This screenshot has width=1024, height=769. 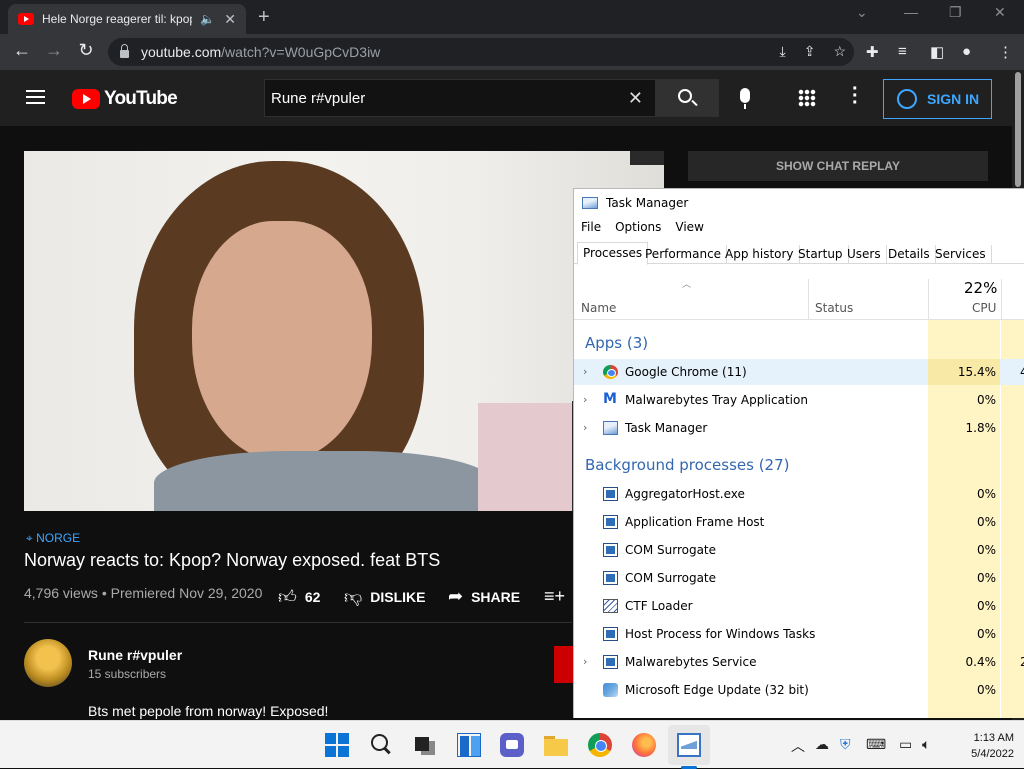 I want to click on network-icon: ▭, so click(x=905, y=744).